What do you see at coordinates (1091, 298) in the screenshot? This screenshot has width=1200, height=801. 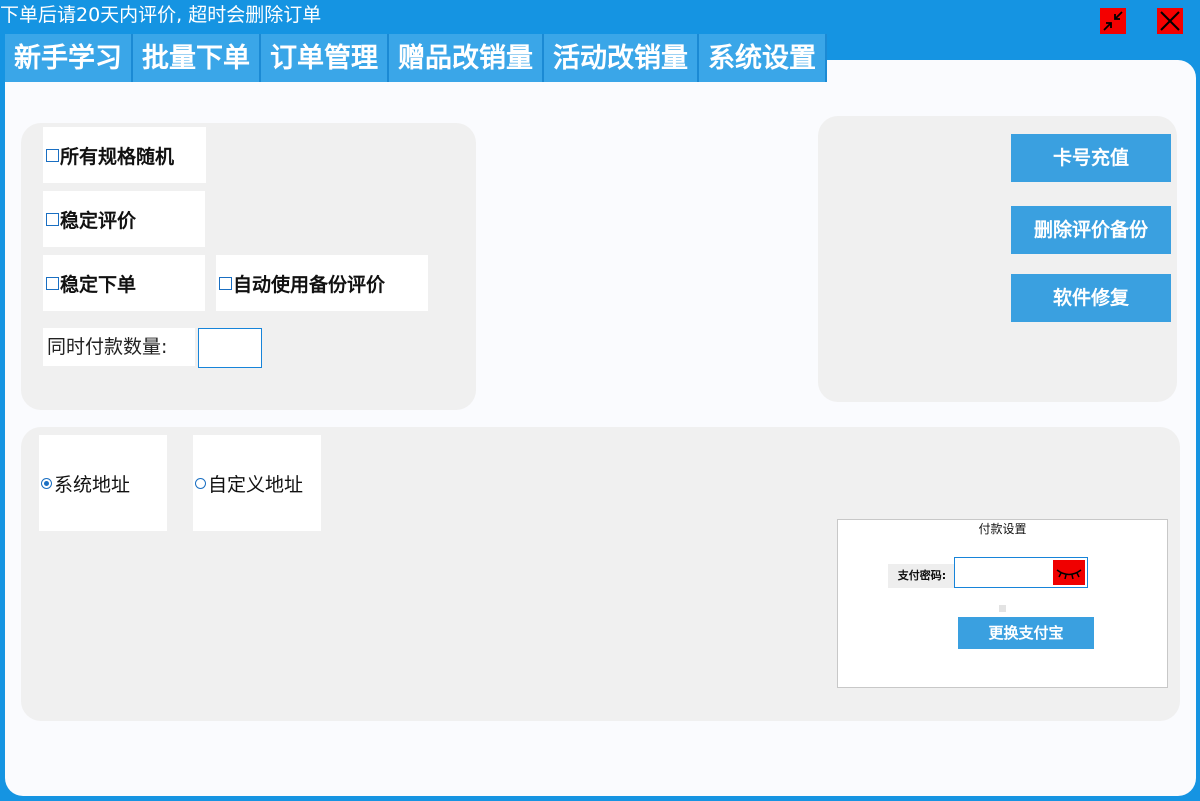 I see `repair-button: 软件修复` at bounding box center [1091, 298].